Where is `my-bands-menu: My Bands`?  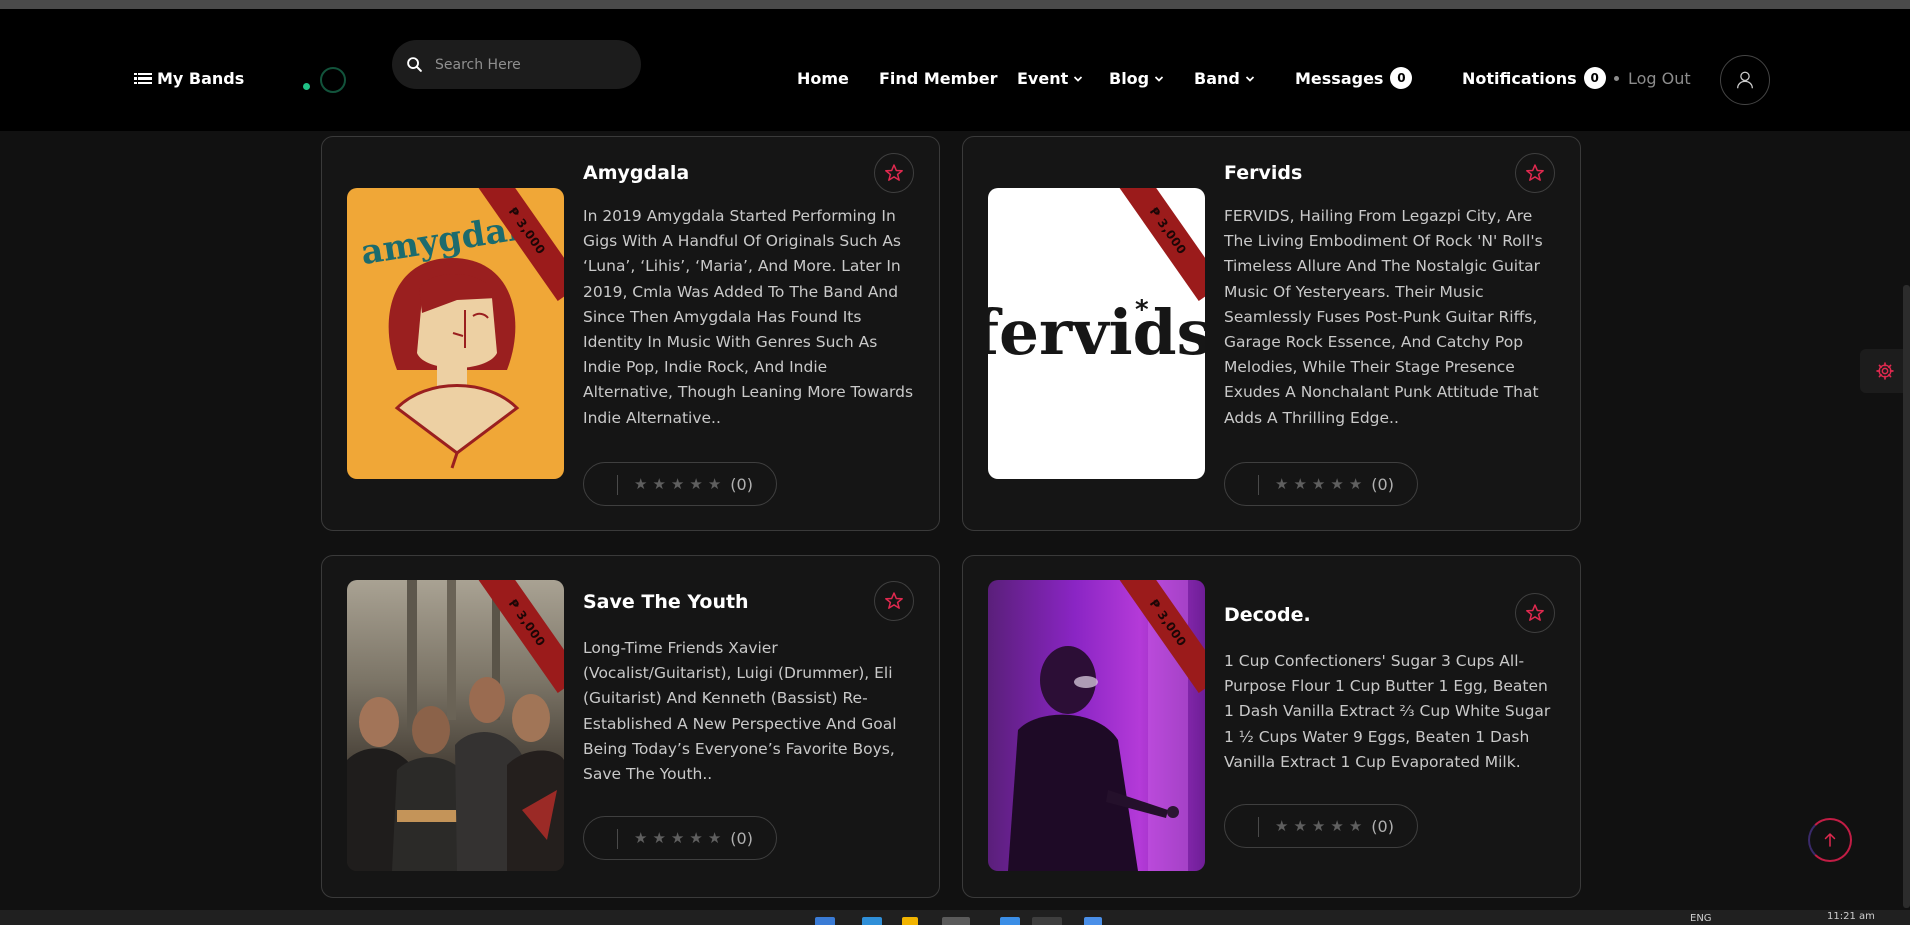
my-bands-menu: My Bands is located at coordinates (189, 78).